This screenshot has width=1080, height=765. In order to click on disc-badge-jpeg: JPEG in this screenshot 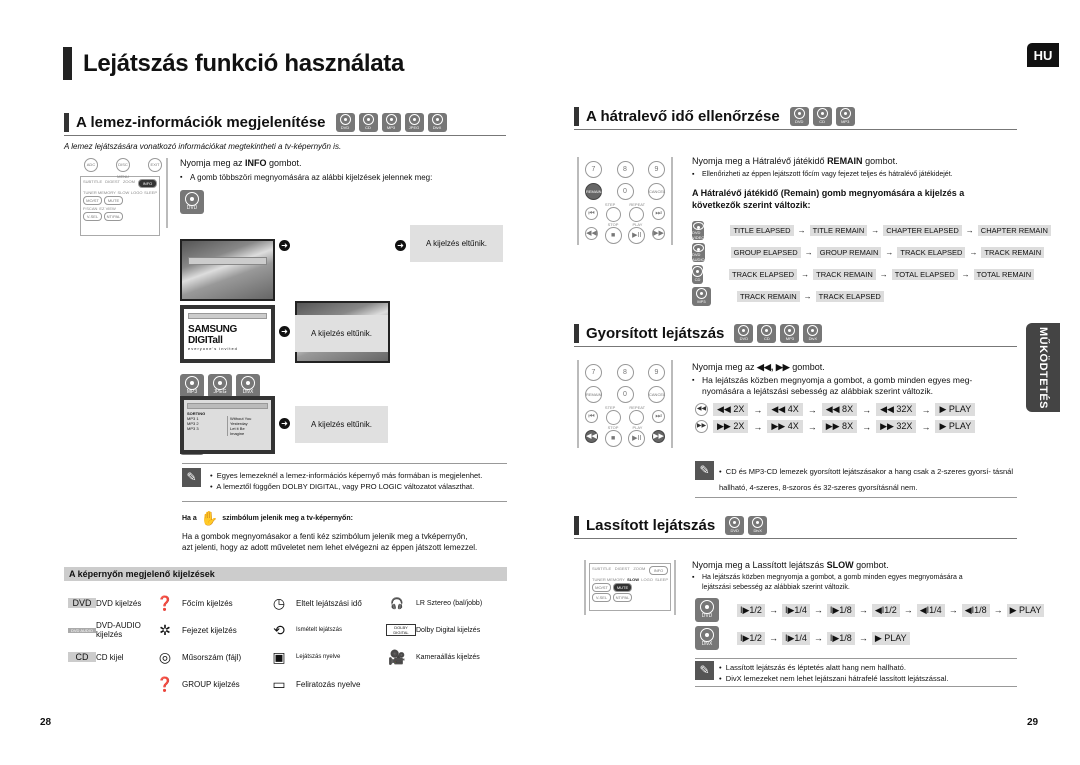, I will do `click(414, 122)`.